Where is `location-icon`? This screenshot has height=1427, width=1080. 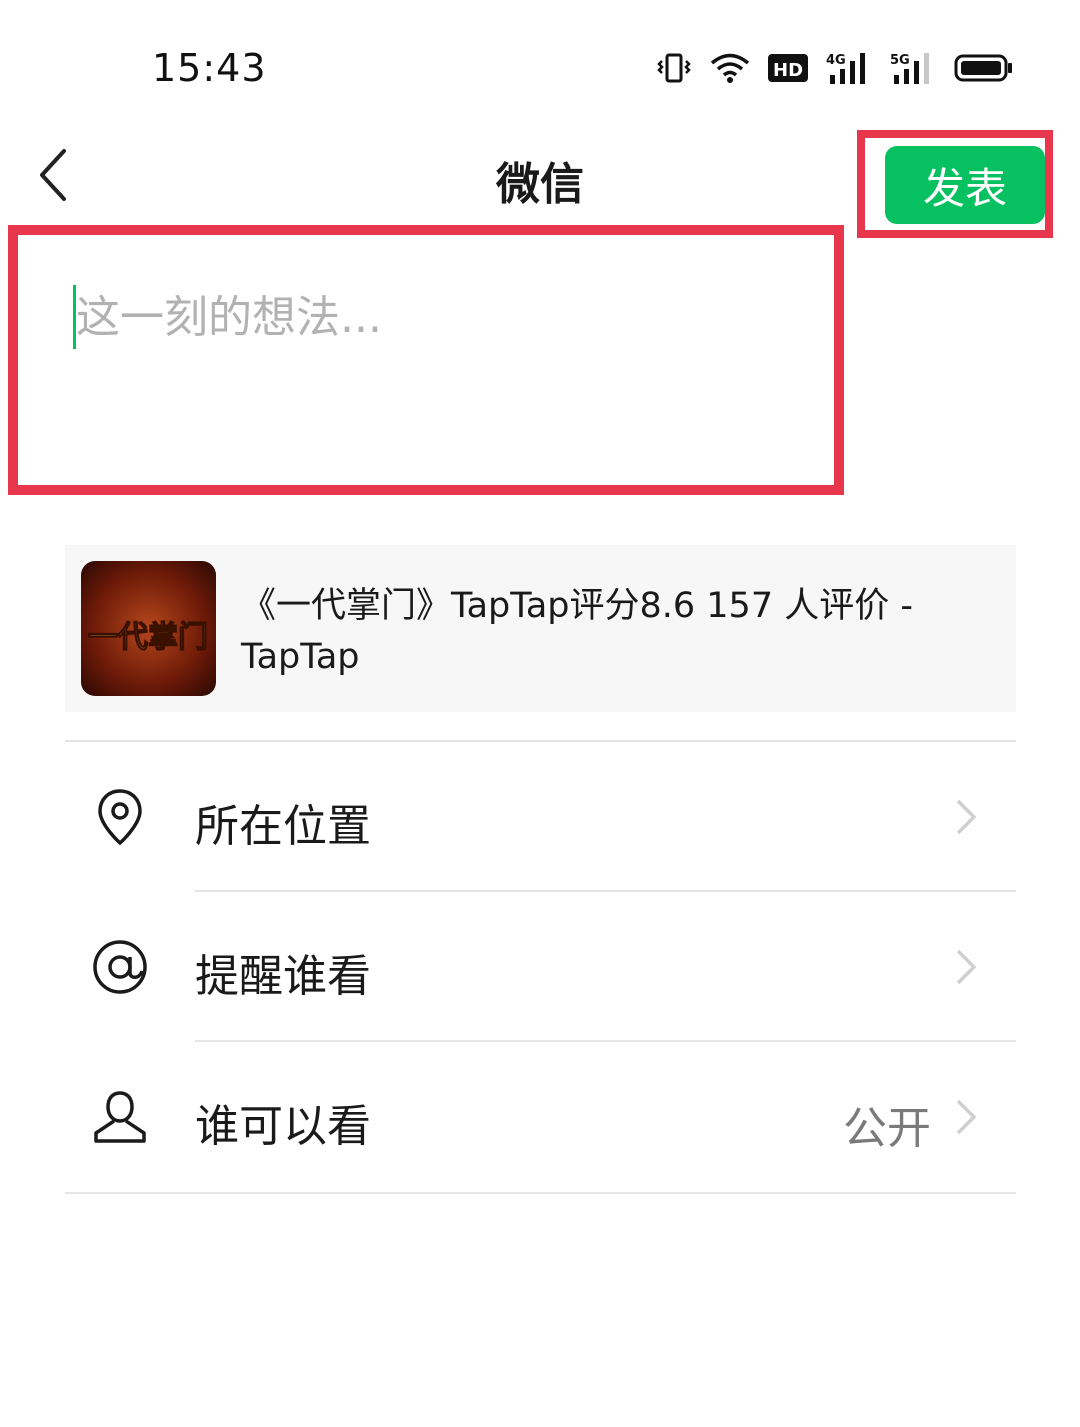 location-icon is located at coordinates (120, 817).